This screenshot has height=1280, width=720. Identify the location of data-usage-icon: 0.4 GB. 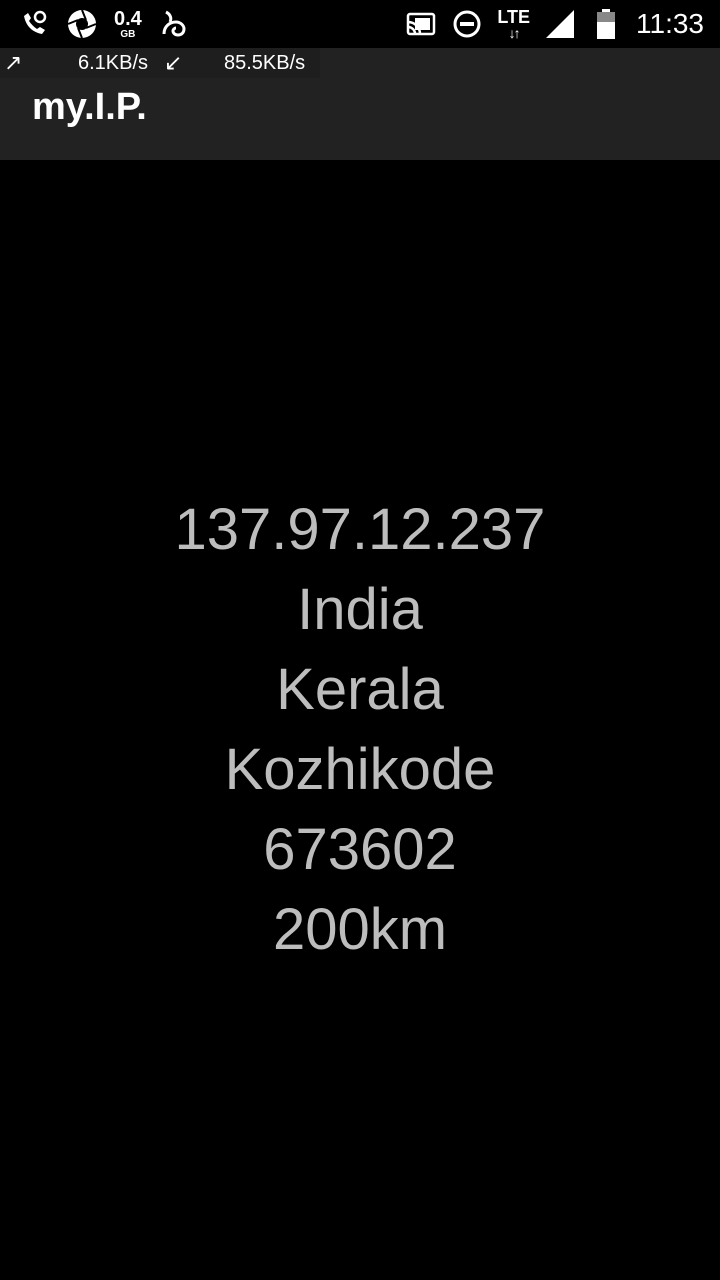
(128, 24).